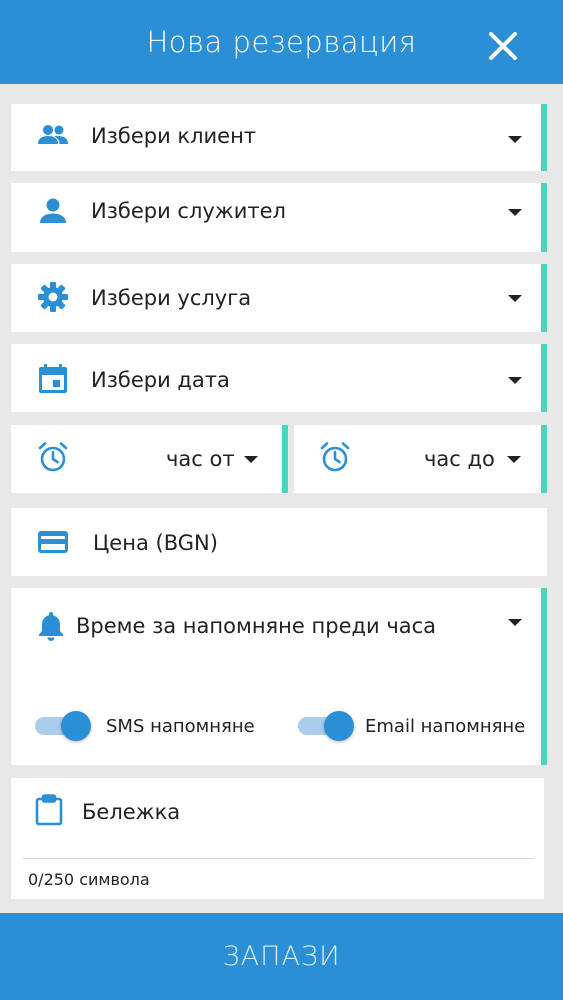 The width and height of the screenshot is (563, 1000). Describe the element at coordinates (89, 879) in the screenshot. I see `note-counter: 0/250 символа` at that location.